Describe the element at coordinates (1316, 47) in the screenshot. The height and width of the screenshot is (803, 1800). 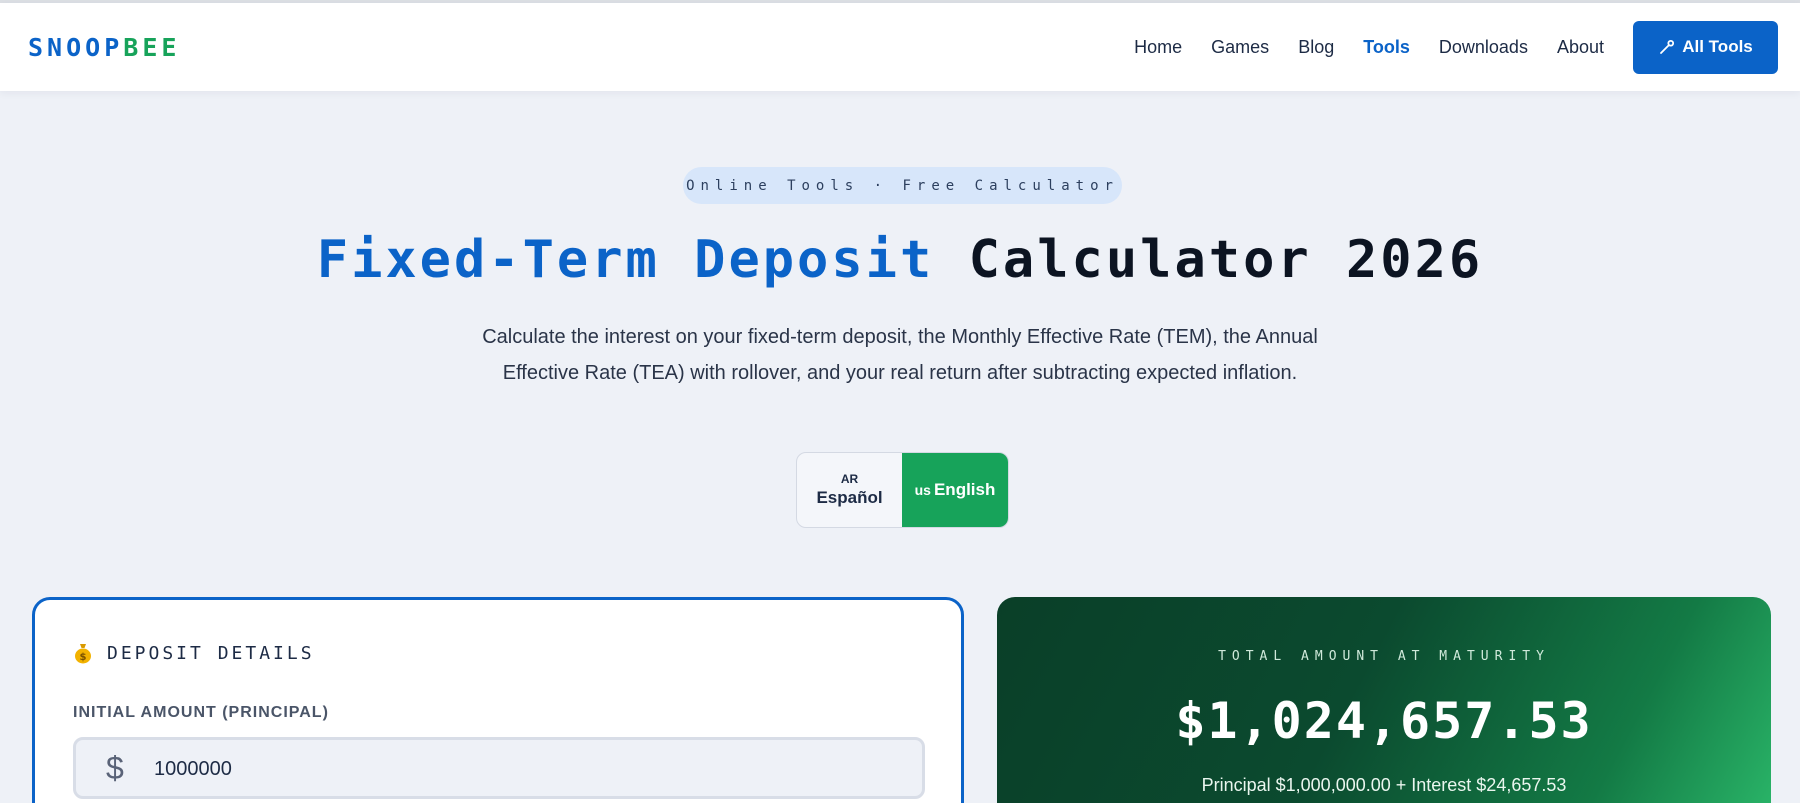
I see `nav-blog: Blog` at that location.